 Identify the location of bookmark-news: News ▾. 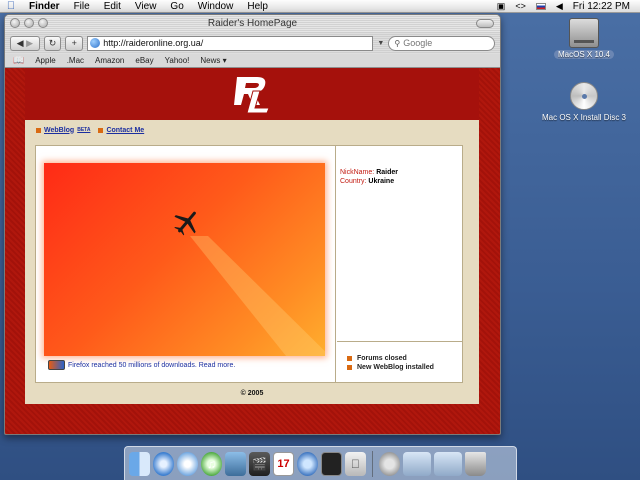
(213, 60).